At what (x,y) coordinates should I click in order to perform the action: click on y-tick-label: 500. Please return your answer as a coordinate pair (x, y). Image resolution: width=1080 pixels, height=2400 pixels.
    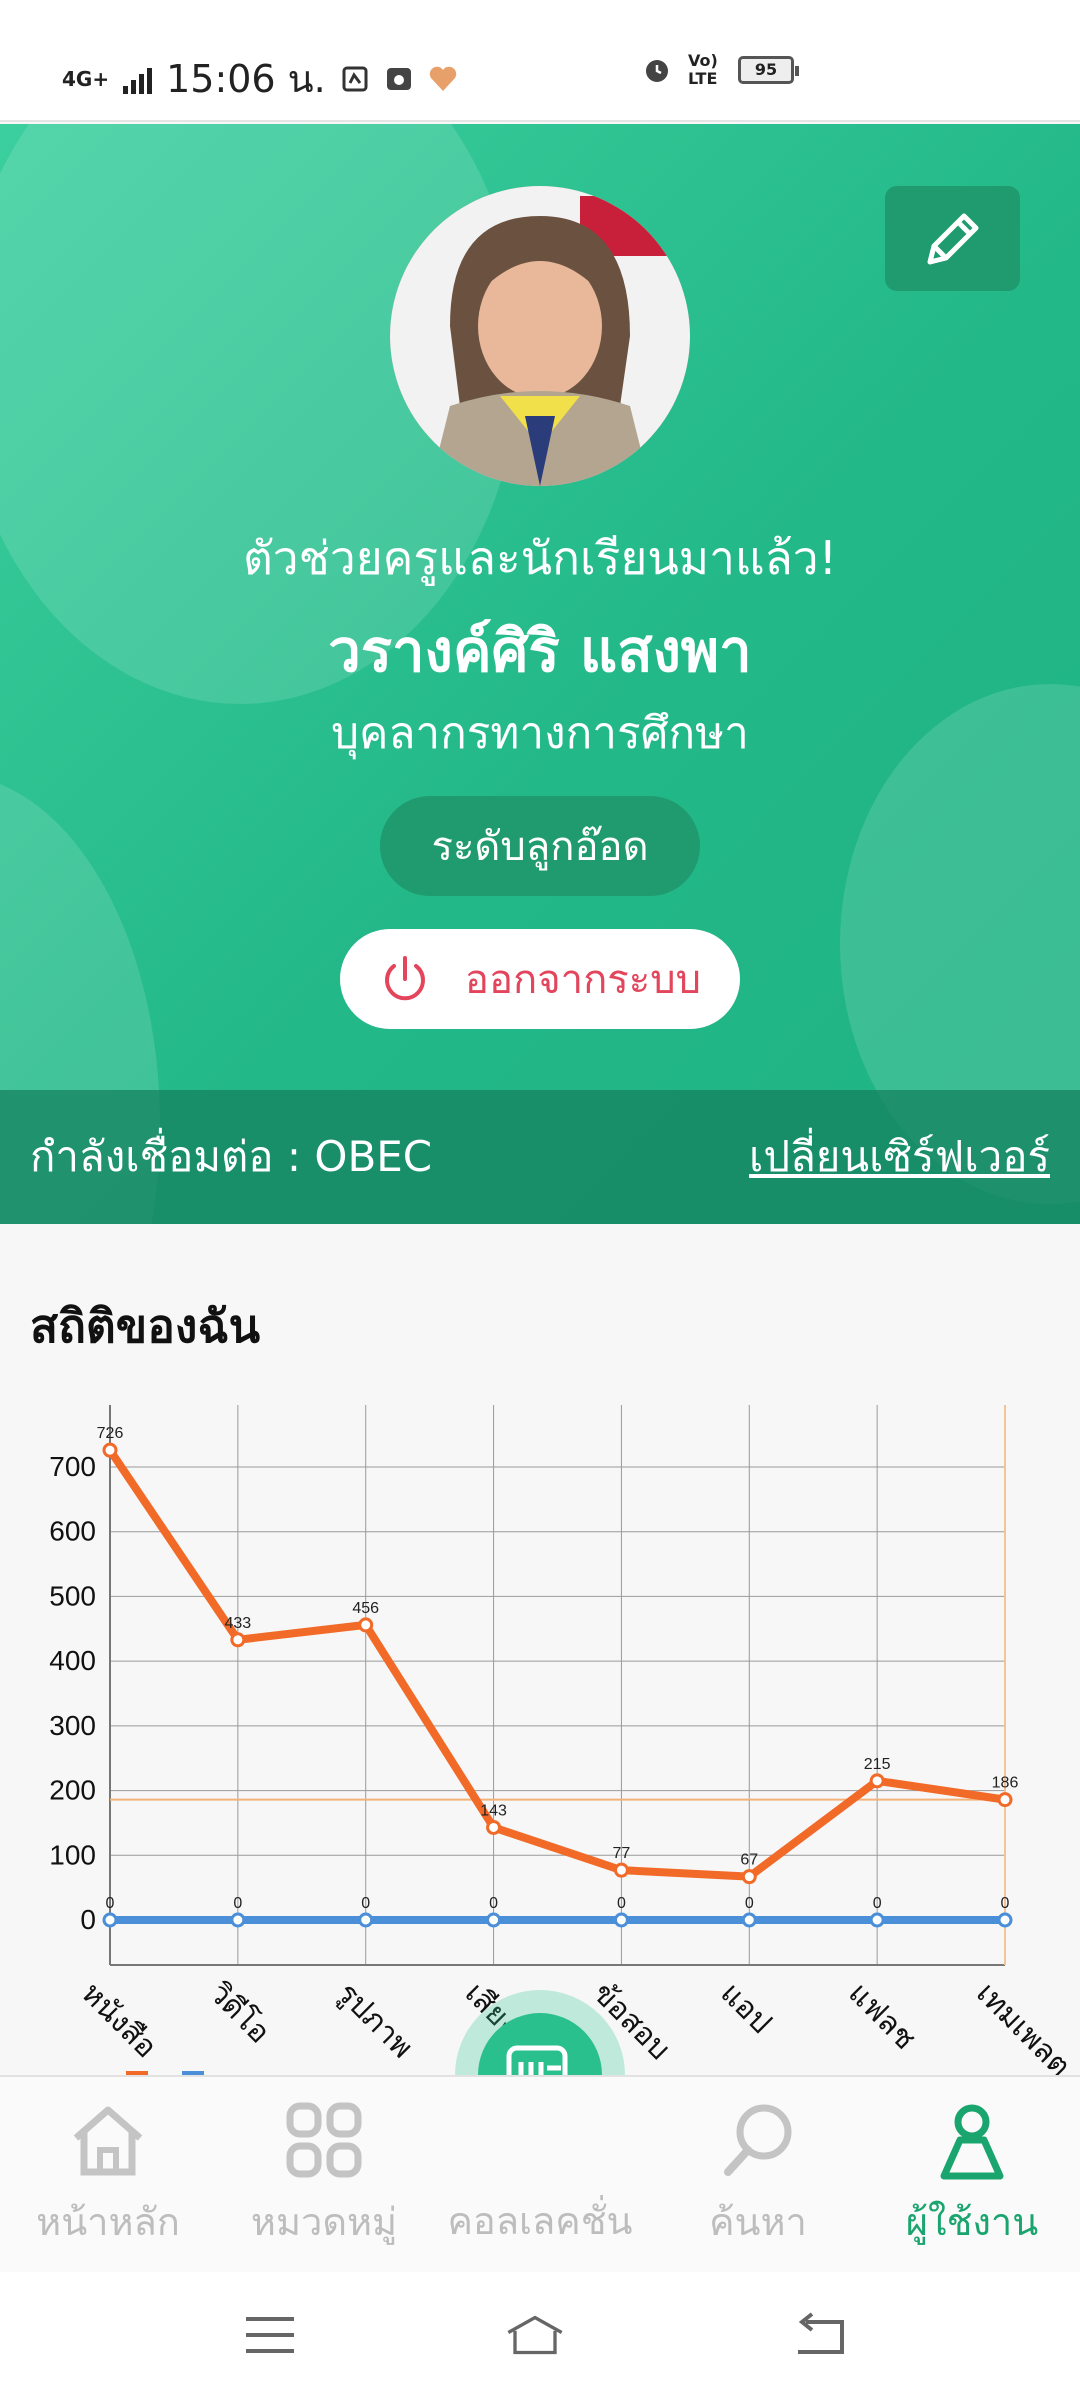
    Looking at the image, I should click on (72, 1595).